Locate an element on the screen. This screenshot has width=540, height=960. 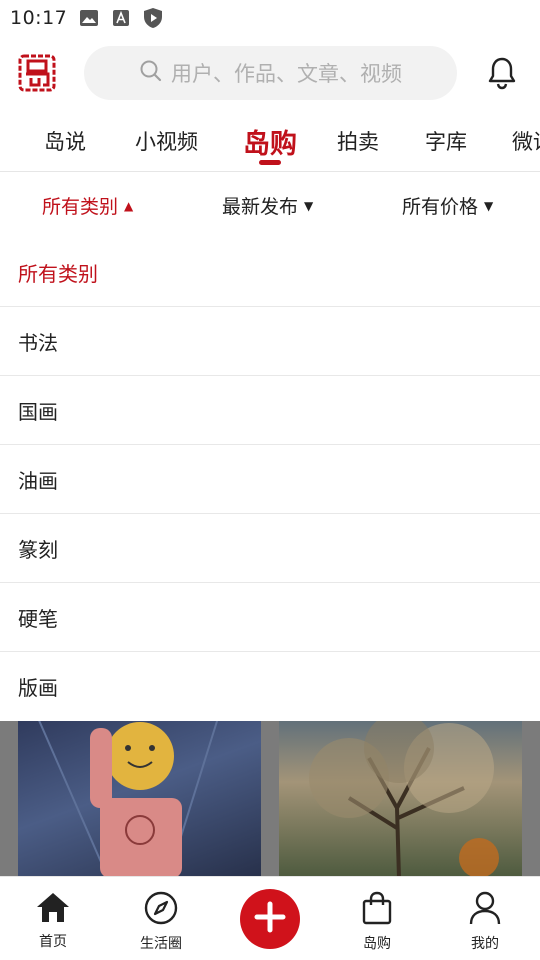
search-bar: 用户、作品、文章、视频 is located at coordinates (270, 73).